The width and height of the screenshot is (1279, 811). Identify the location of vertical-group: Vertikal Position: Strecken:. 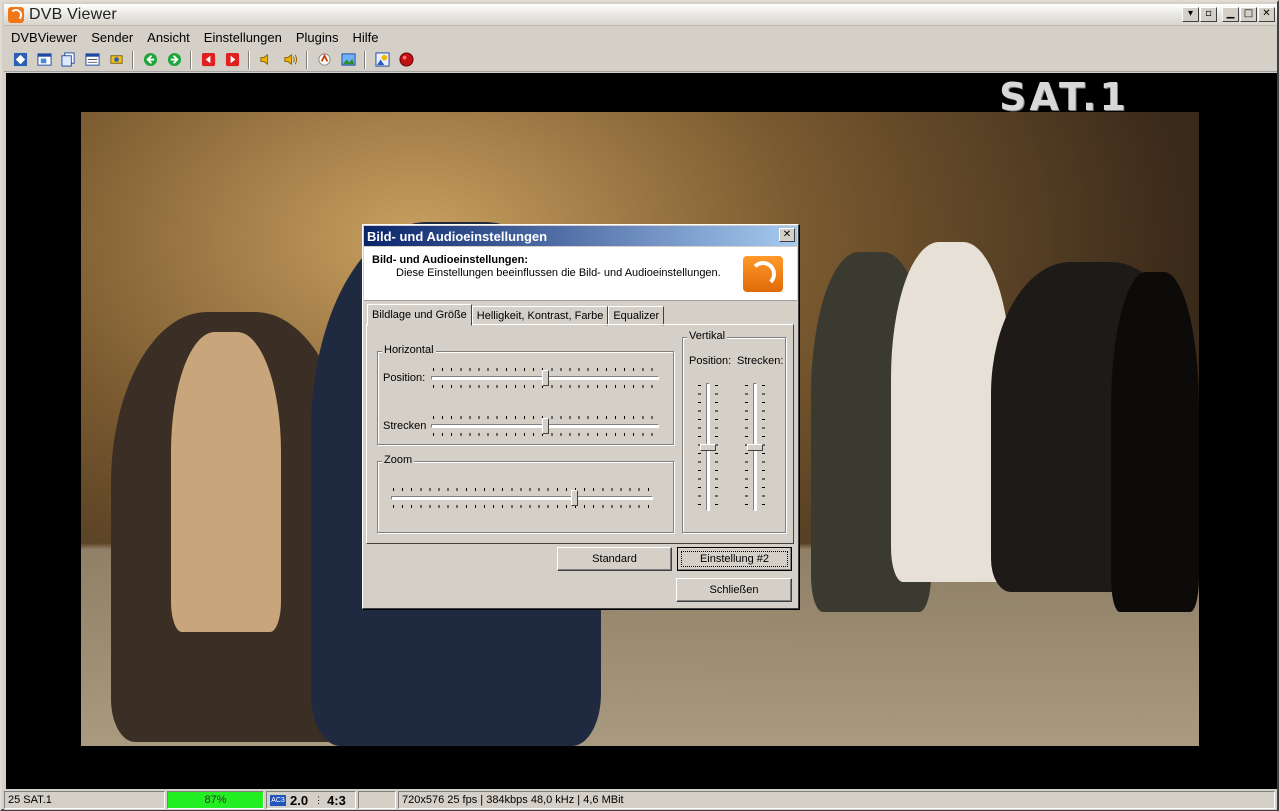
(734, 431).